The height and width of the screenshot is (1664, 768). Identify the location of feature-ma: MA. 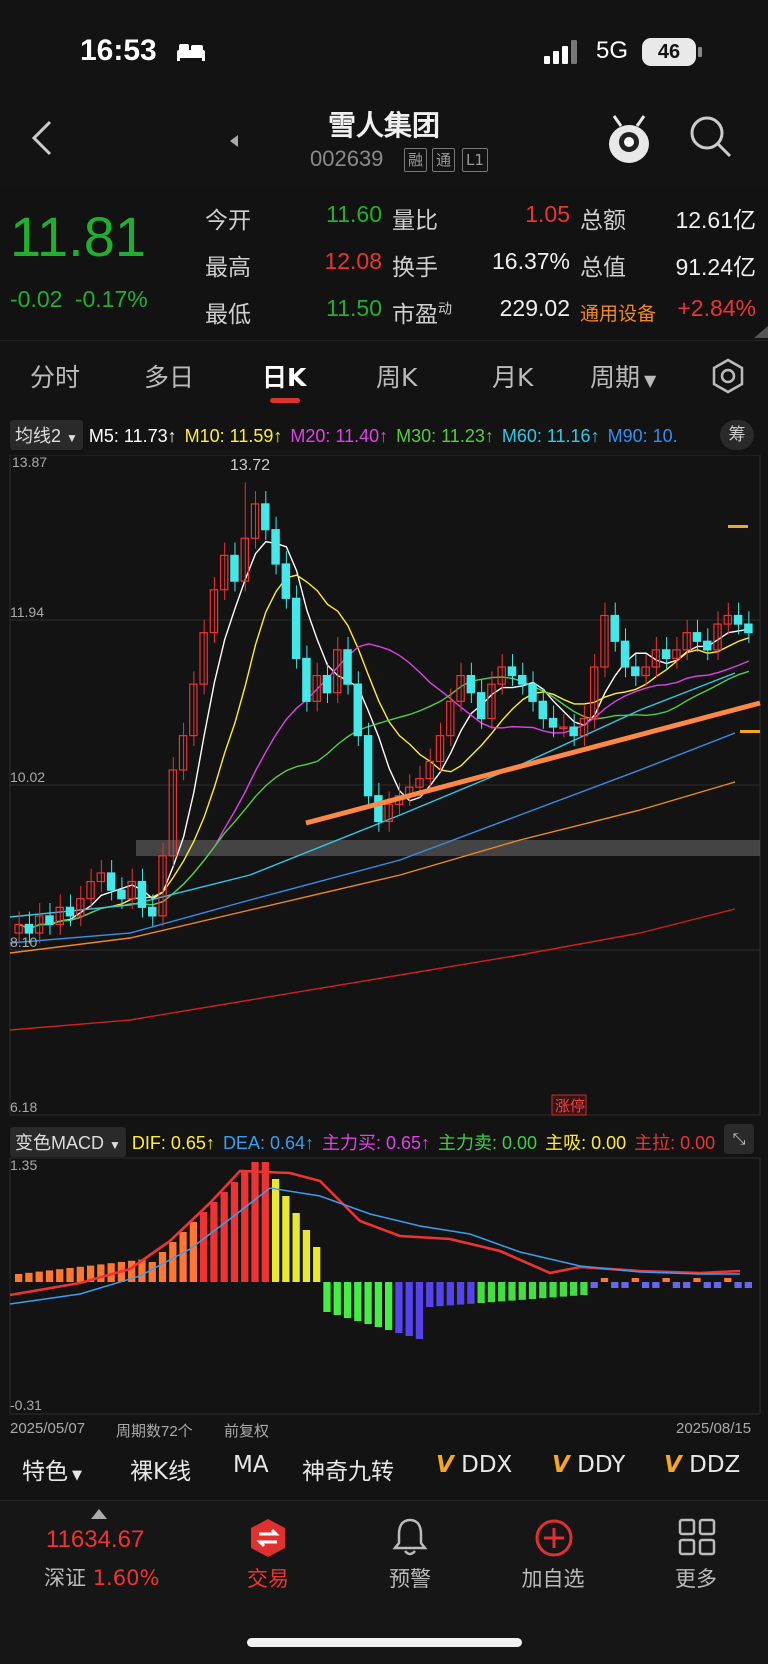
(251, 1465).